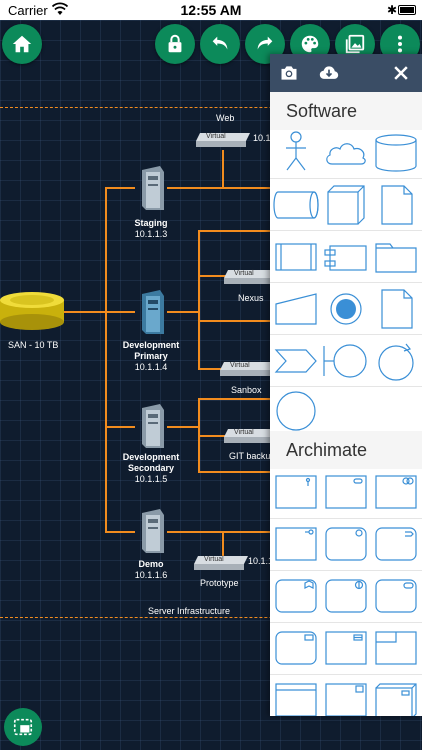  I want to click on shape-filled-circle, so click(346, 309).